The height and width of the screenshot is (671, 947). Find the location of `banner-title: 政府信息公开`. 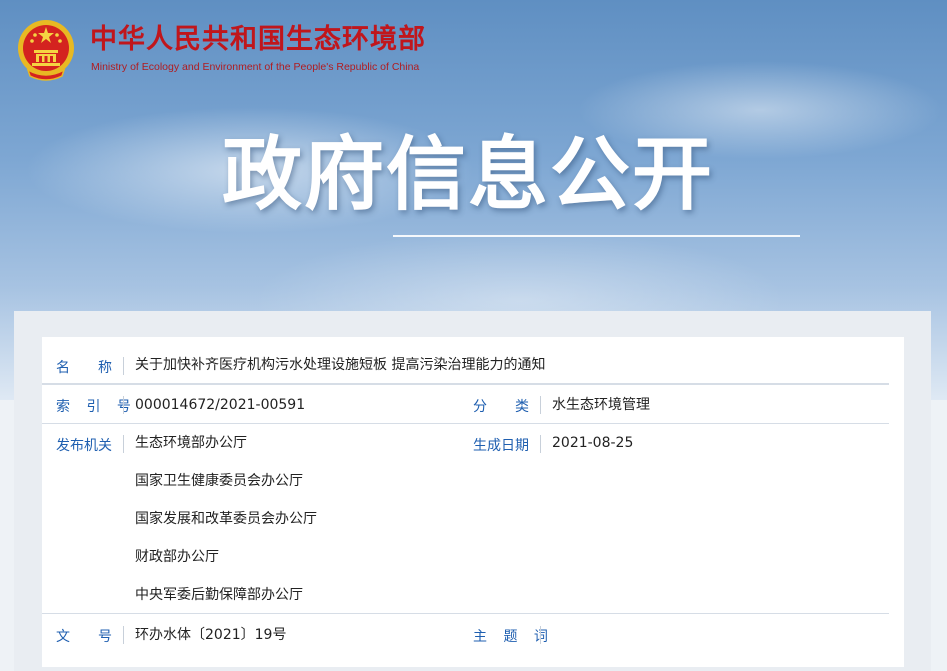

banner-title: 政府信息公开 is located at coordinates (468, 174).